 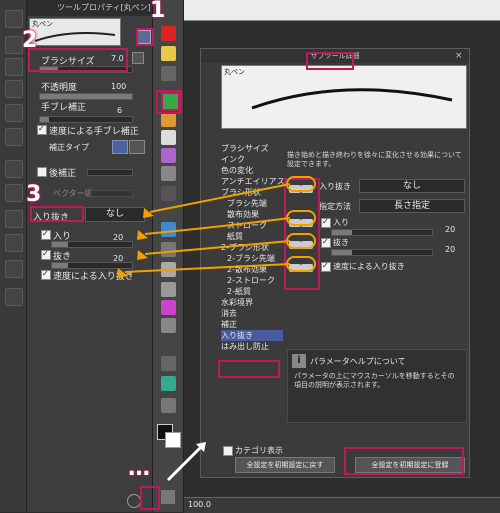 I want to click on annotation-number-3: 3, so click(x=34, y=194).